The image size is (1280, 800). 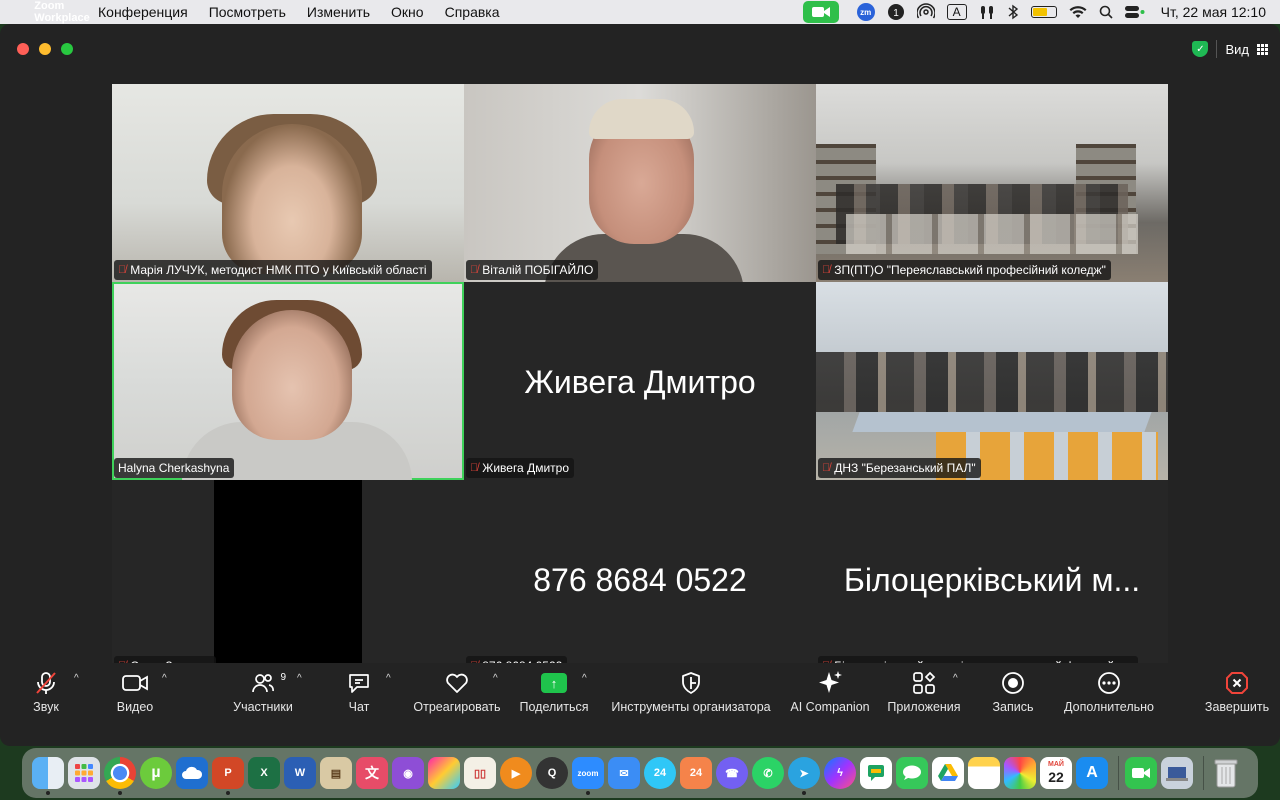 I want to click on menu-conference: Конференция, so click(x=143, y=12).